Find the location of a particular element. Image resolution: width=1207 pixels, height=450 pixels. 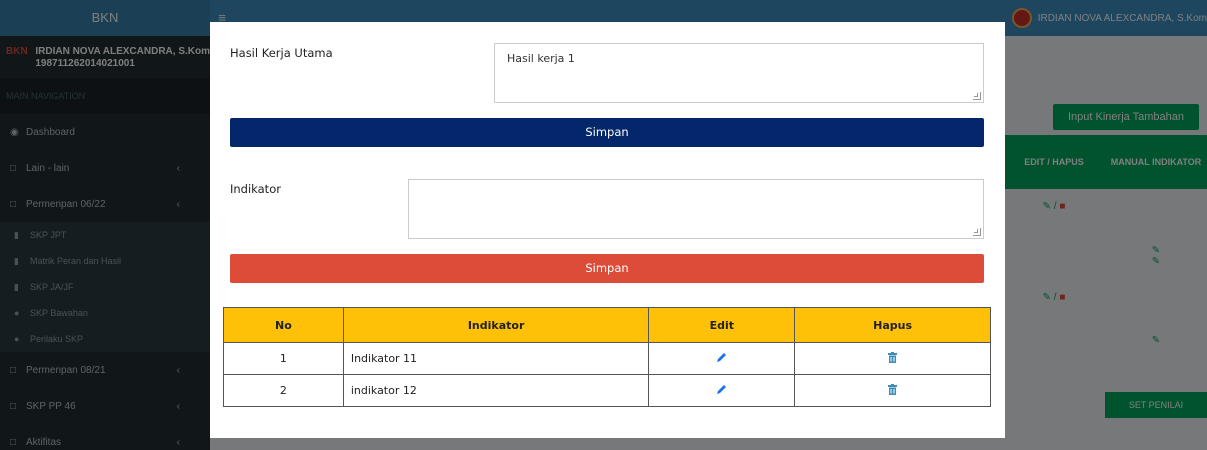

indikator-textarea is located at coordinates (696, 209).